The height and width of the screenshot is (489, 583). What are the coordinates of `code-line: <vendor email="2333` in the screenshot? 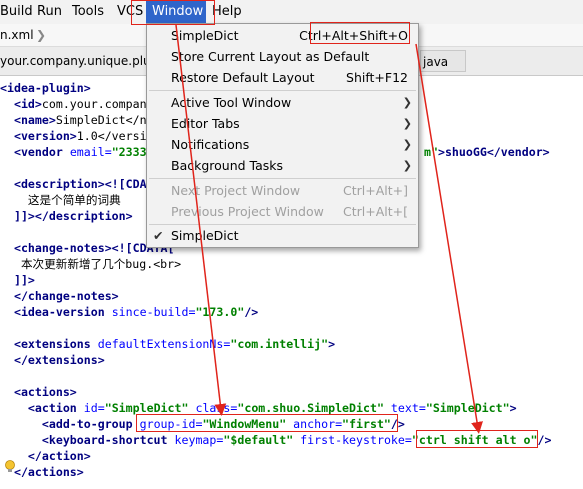 It's located at (73, 152).